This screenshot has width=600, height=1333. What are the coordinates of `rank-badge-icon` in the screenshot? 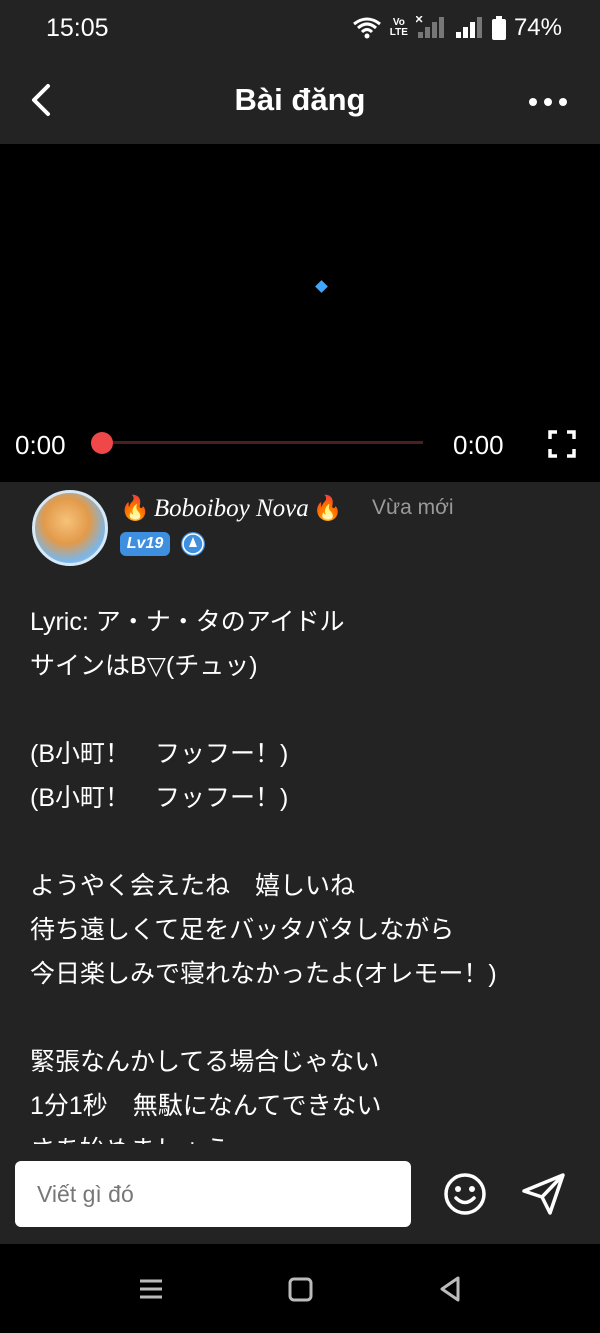 It's located at (193, 544).